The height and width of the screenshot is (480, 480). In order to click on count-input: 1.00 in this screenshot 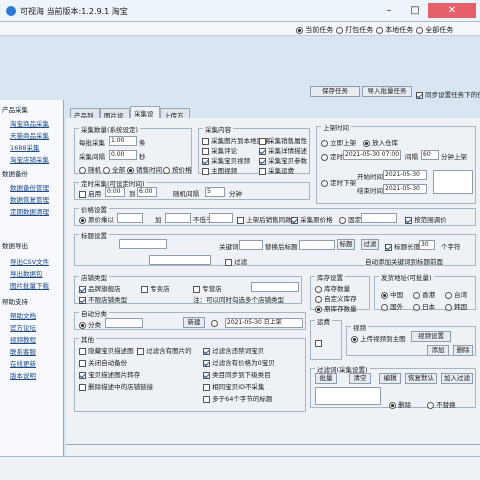, I will do `click(123, 141)`.